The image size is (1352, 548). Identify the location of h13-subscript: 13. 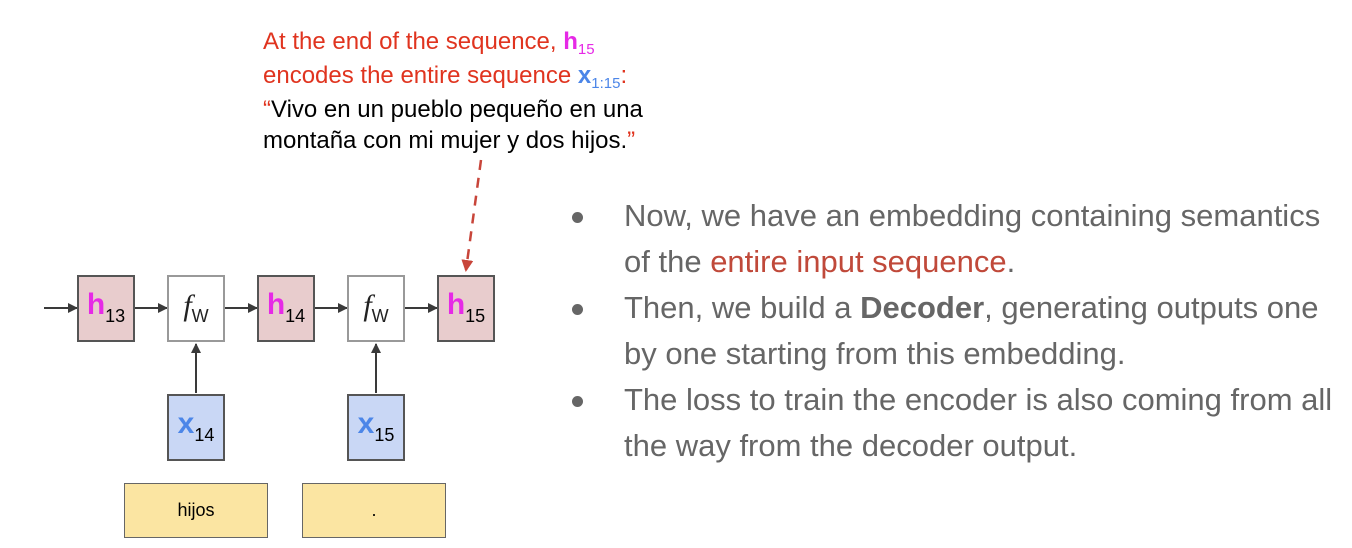
(115, 316).